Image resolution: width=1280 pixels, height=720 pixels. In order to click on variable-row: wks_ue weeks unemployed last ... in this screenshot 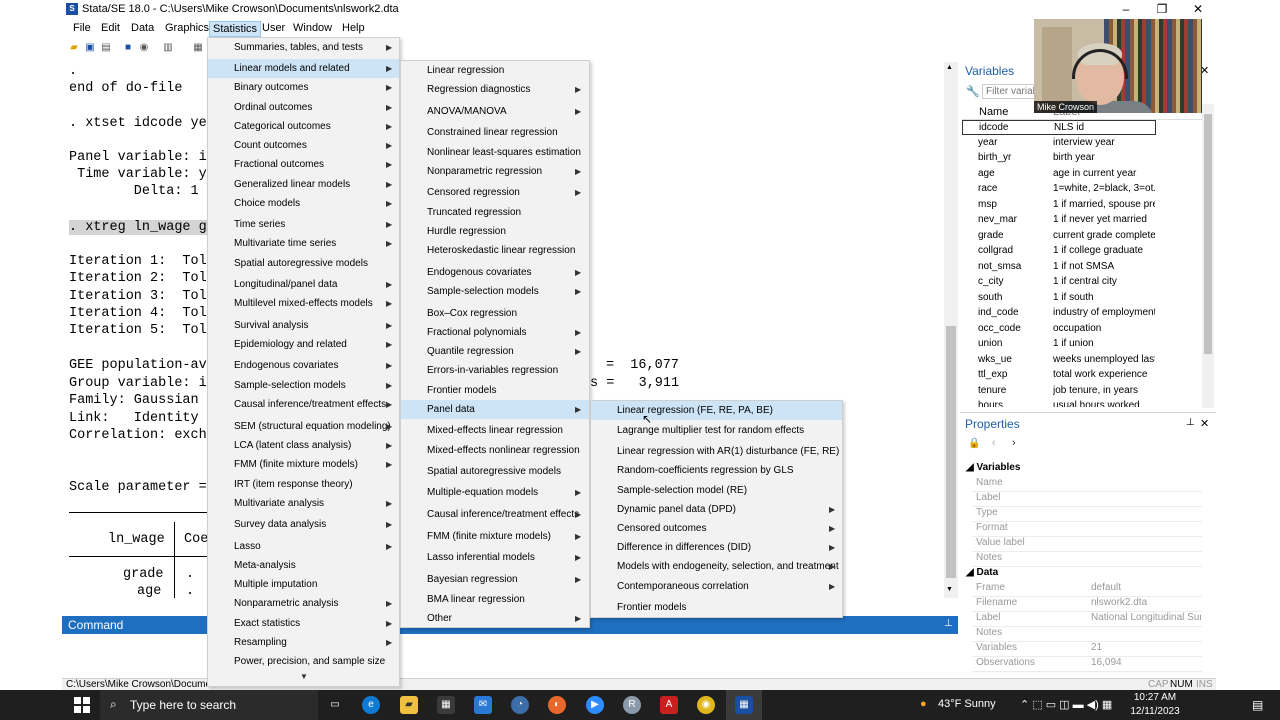, I will do `click(1059, 360)`.